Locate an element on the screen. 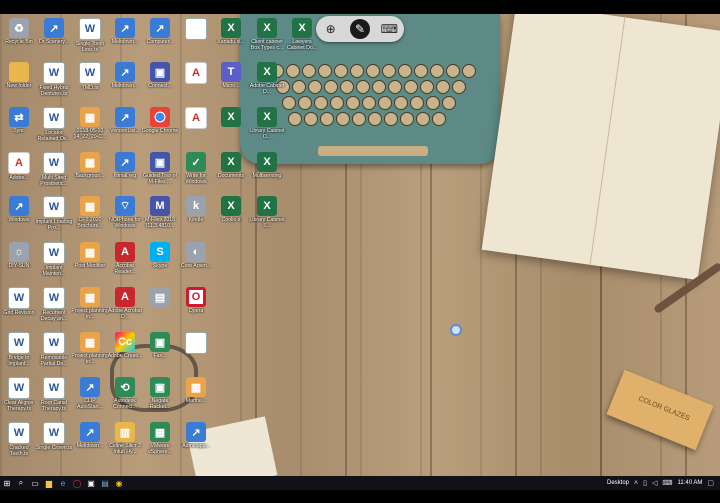  desktop-icon: Google Chrome is located at coordinates (160, 123).